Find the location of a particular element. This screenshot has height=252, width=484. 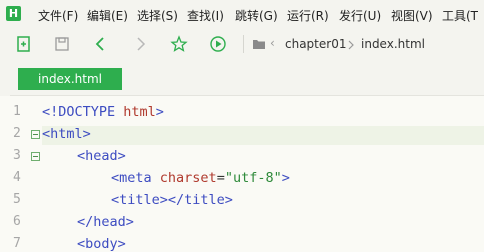

code-line: <!DOCTYPE html> is located at coordinates (103, 112).